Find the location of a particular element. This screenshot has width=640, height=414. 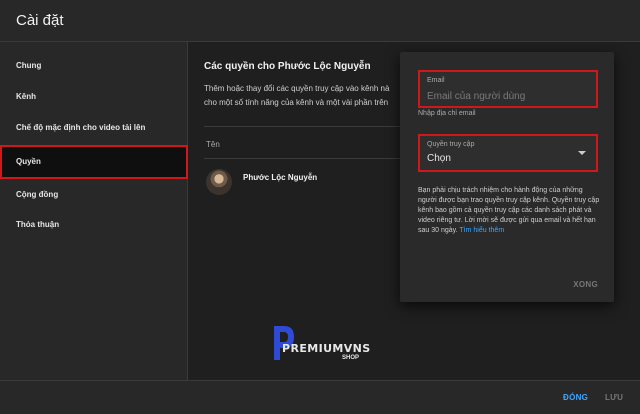

dialog-footer: ĐÓNG LƯU is located at coordinates (320, 397).